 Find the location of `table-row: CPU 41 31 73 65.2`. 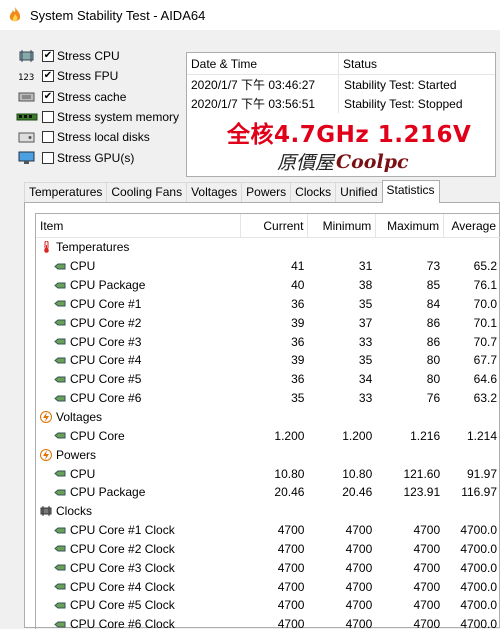

table-row: CPU 41 31 73 65.2 is located at coordinates (268, 266).